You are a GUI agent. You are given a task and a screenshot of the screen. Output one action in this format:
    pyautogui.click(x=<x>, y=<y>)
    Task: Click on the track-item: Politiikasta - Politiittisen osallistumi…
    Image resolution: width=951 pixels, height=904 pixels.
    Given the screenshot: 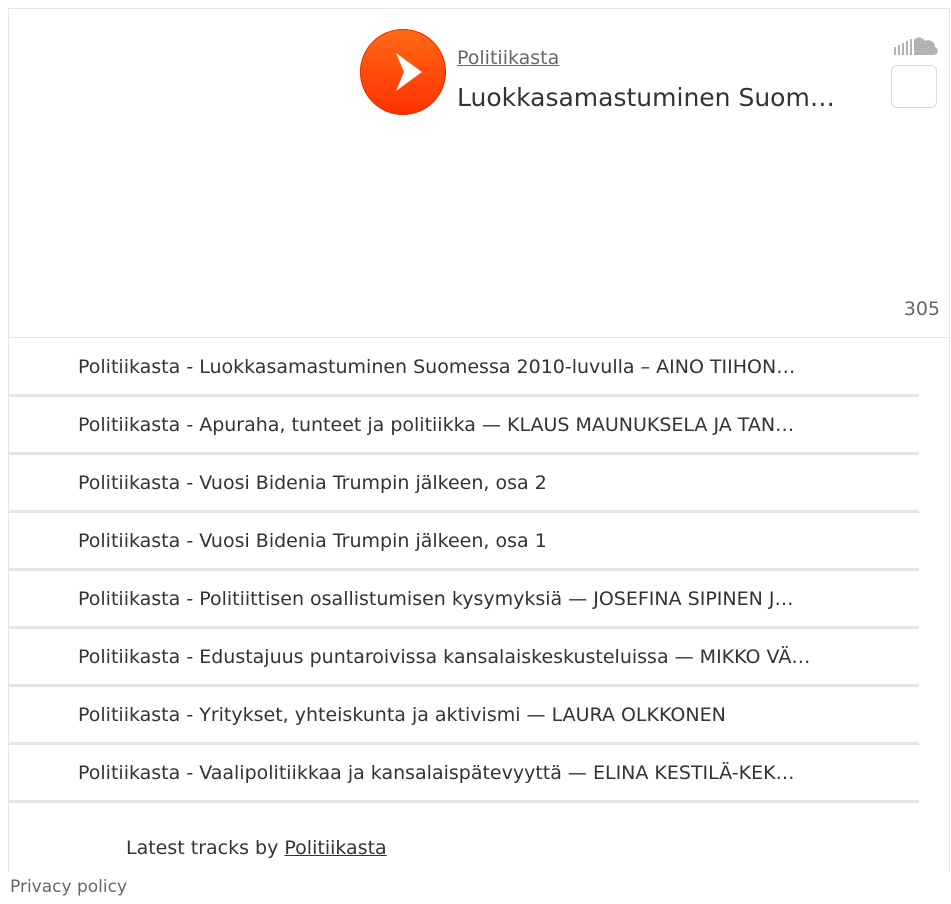 What is the action you would take?
    pyautogui.click(x=464, y=600)
    